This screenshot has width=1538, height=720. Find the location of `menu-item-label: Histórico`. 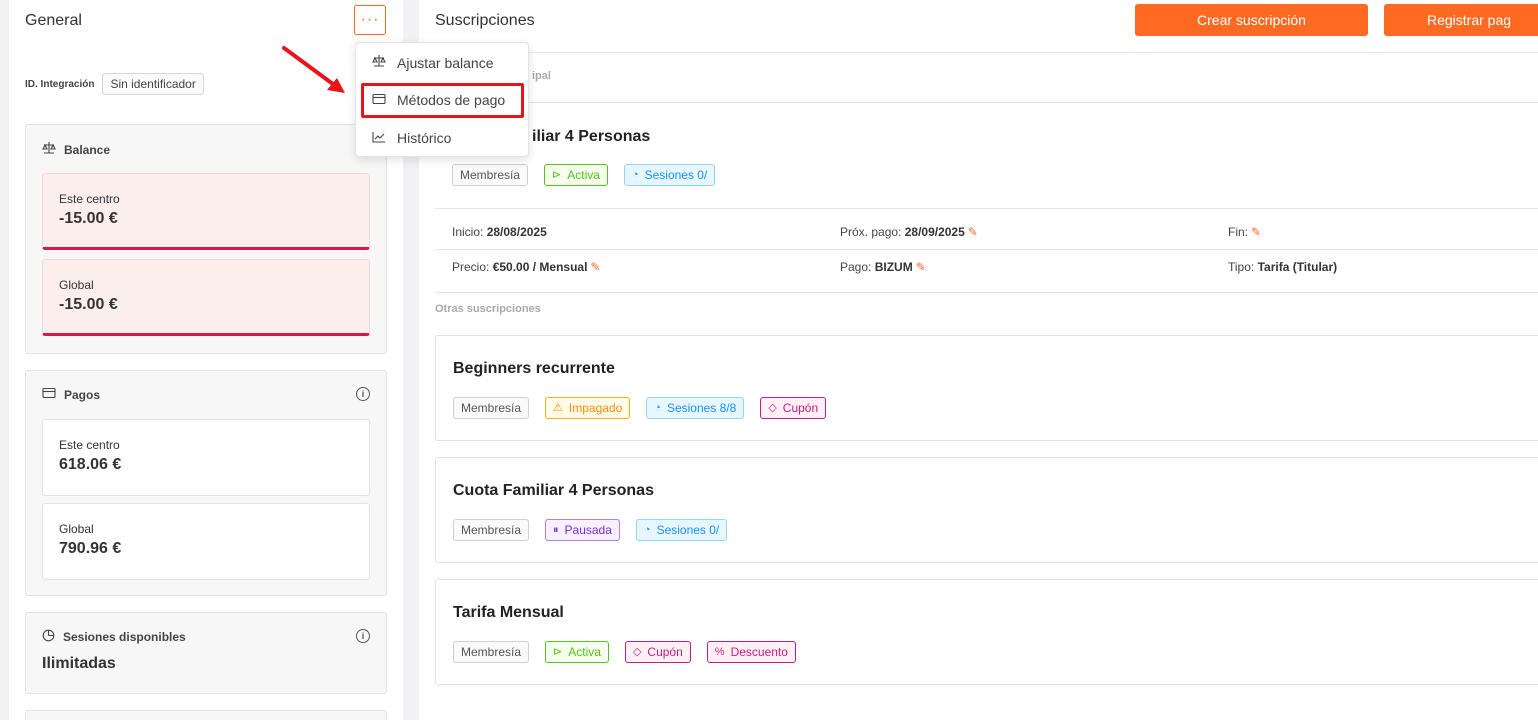

menu-item-label: Histórico is located at coordinates (424, 138).